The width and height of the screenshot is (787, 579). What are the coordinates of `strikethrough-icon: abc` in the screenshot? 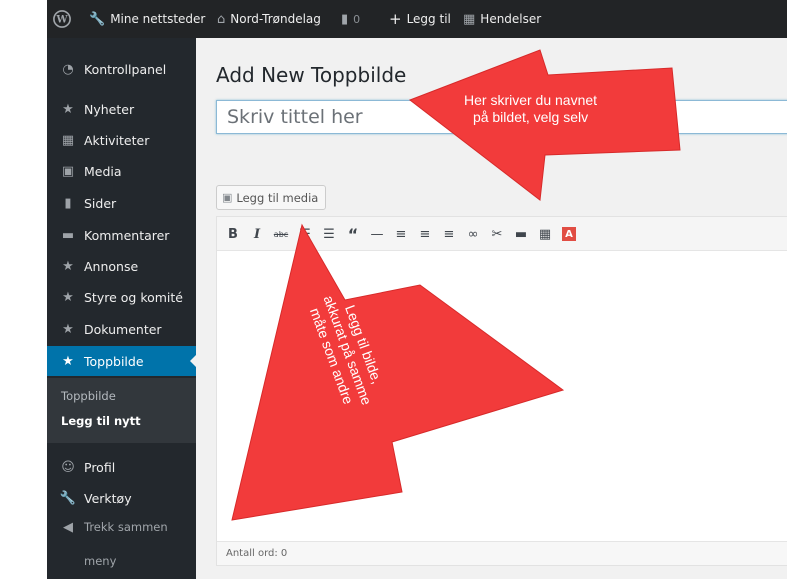 It's located at (281, 234).